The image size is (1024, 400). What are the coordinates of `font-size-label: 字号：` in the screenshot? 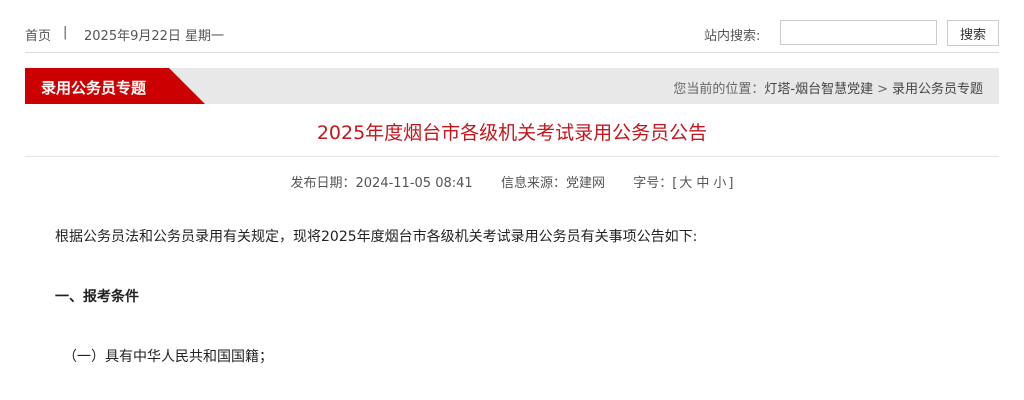 It's located at (653, 183).